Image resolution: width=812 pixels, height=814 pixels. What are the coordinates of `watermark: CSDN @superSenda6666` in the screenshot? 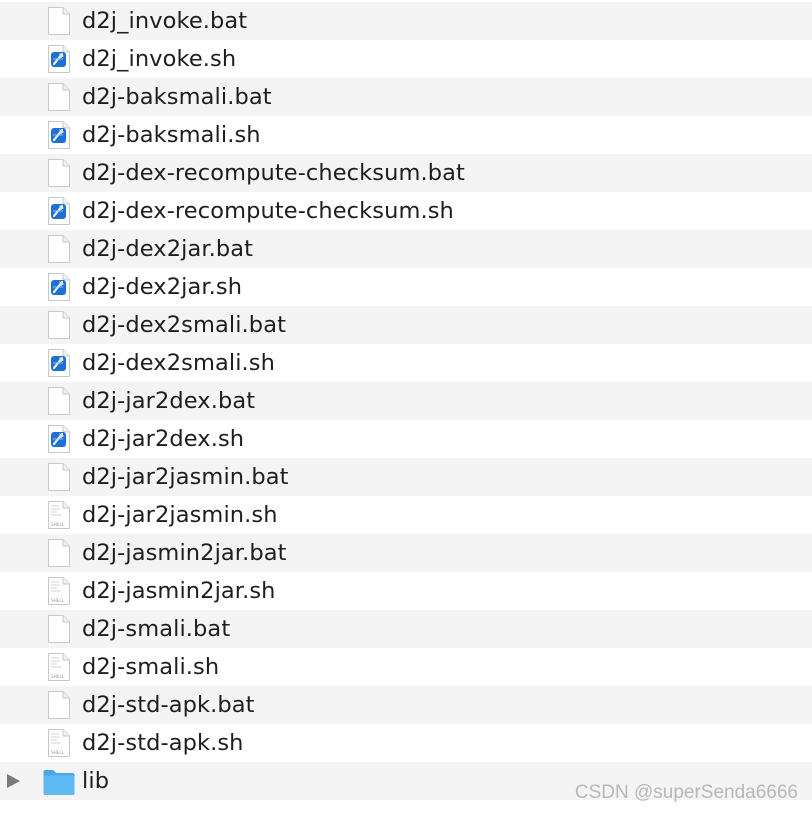 It's located at (686, 792).